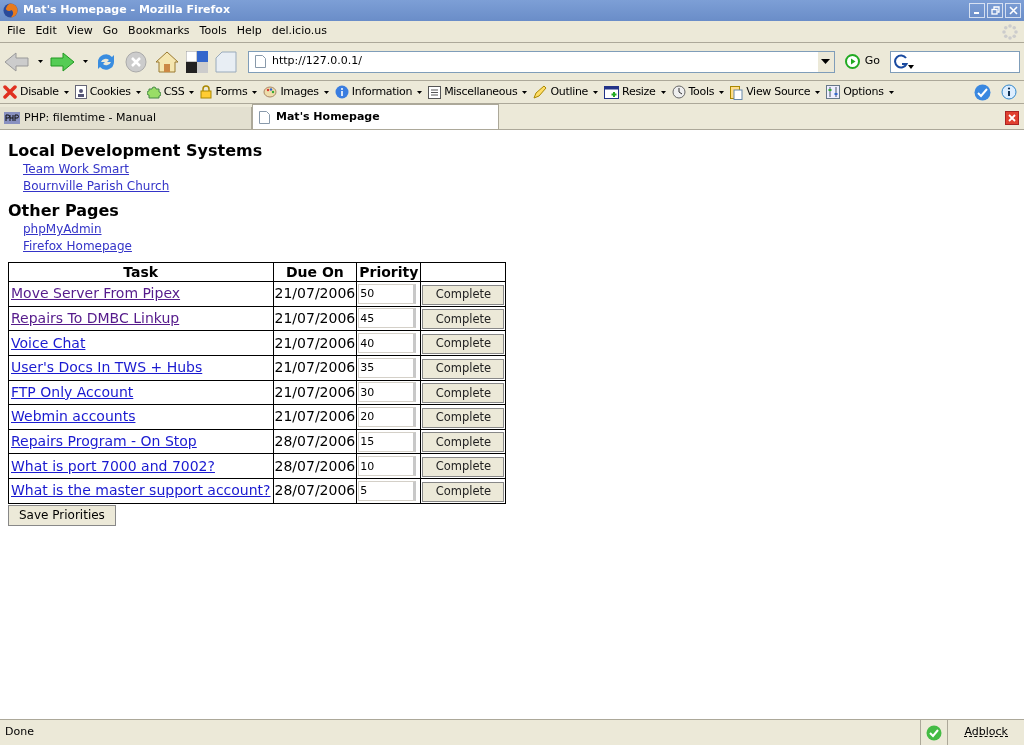 This screenshot has height=745, width=1024. I want to click on toolbar-menu-button: Cookies, so click(110, 92).